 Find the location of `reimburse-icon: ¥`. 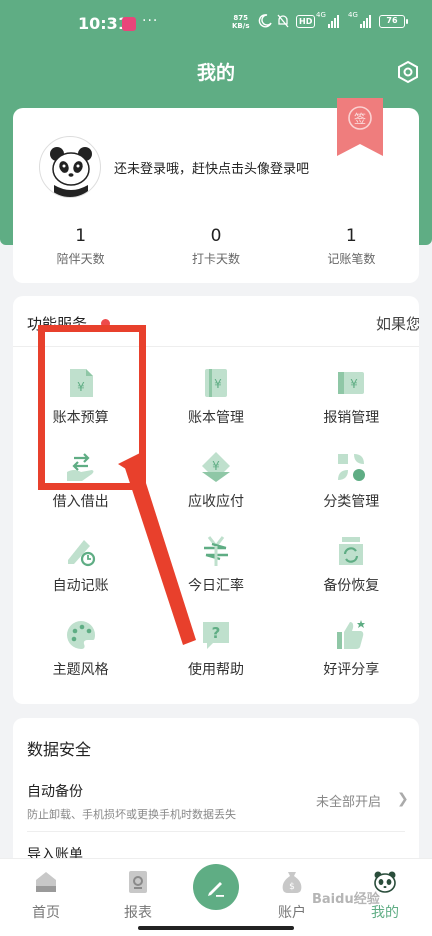

reimburse-icon: ¥ is located at coordinates (351, 383).